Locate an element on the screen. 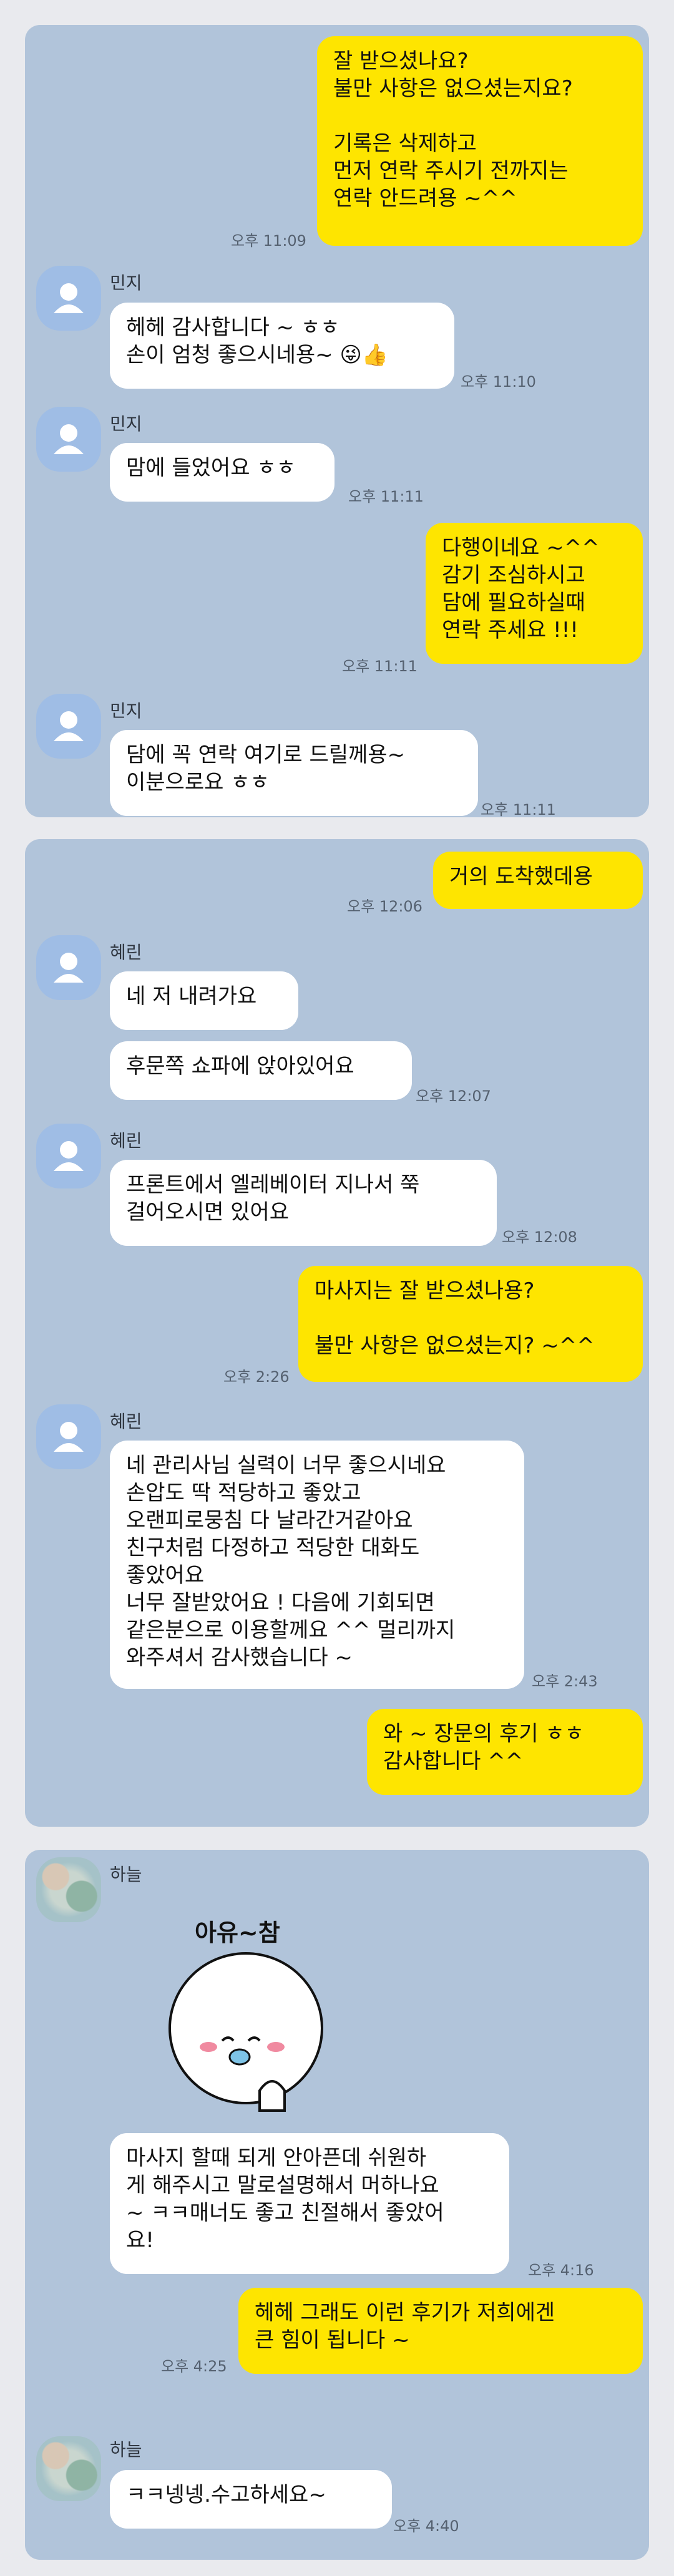 Image resolution: width=674 pixels, height=2576 pixels. sticker-image: 아유~참 is located at coordinates (254, 2015).